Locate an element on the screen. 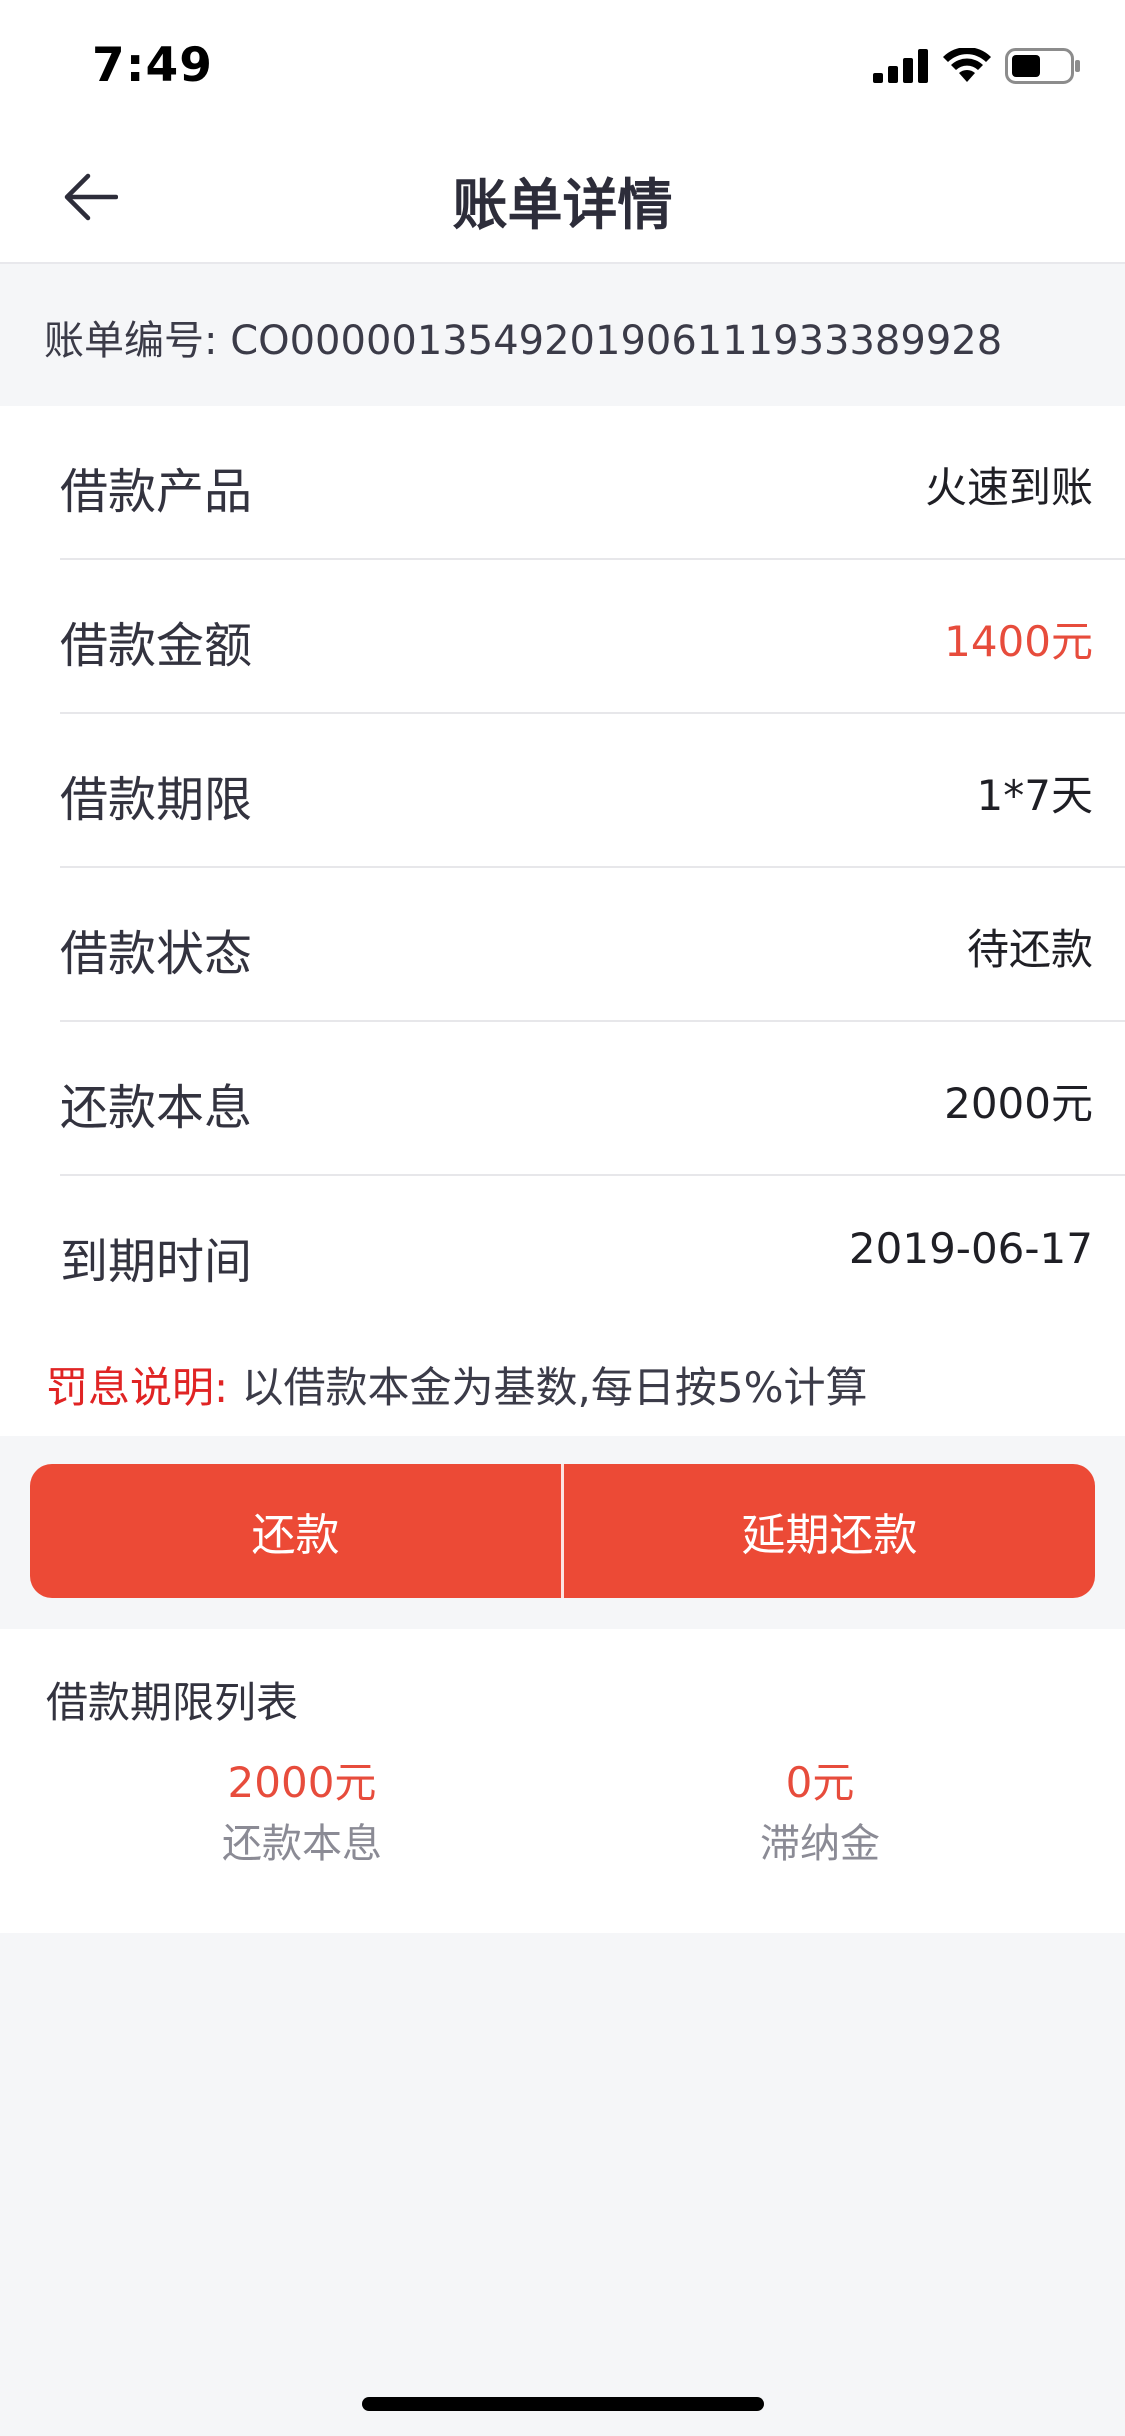  bill-number: 账单编号: CO0000013549201906111933389928 is located at coordinates (523, 341).